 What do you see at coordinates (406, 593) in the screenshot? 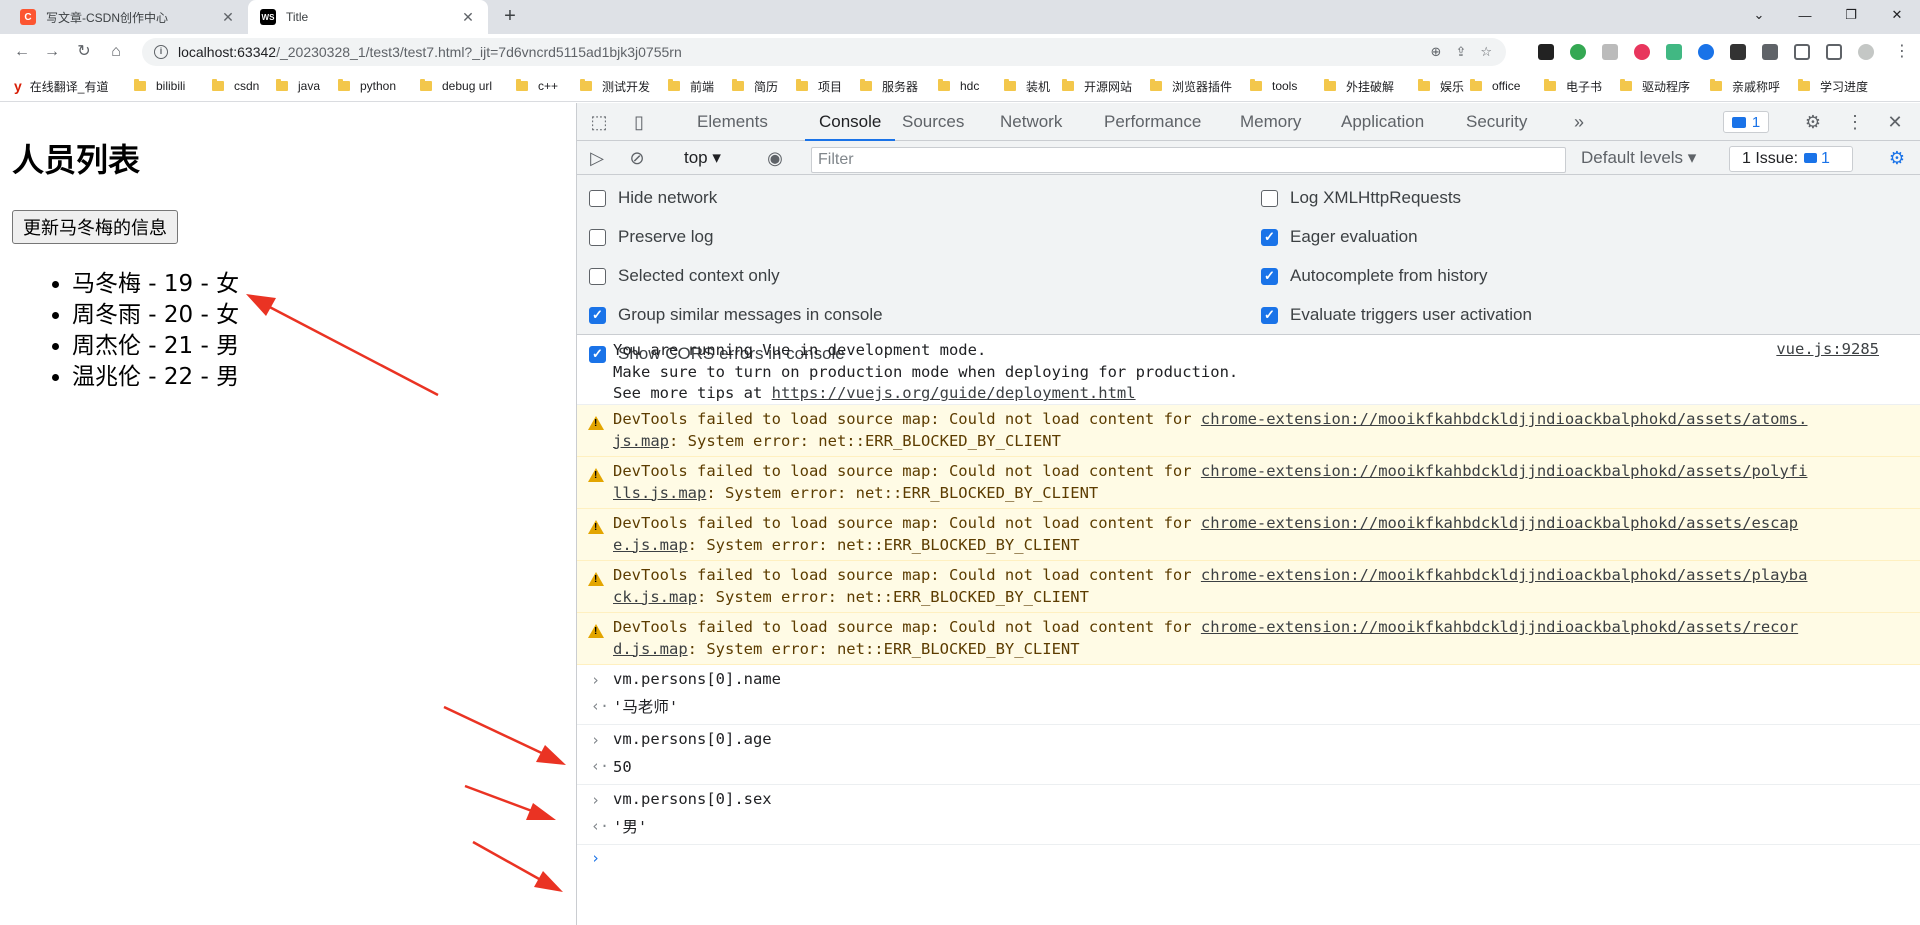
I see `annotation-arrows` at bounding box center [406, 593].